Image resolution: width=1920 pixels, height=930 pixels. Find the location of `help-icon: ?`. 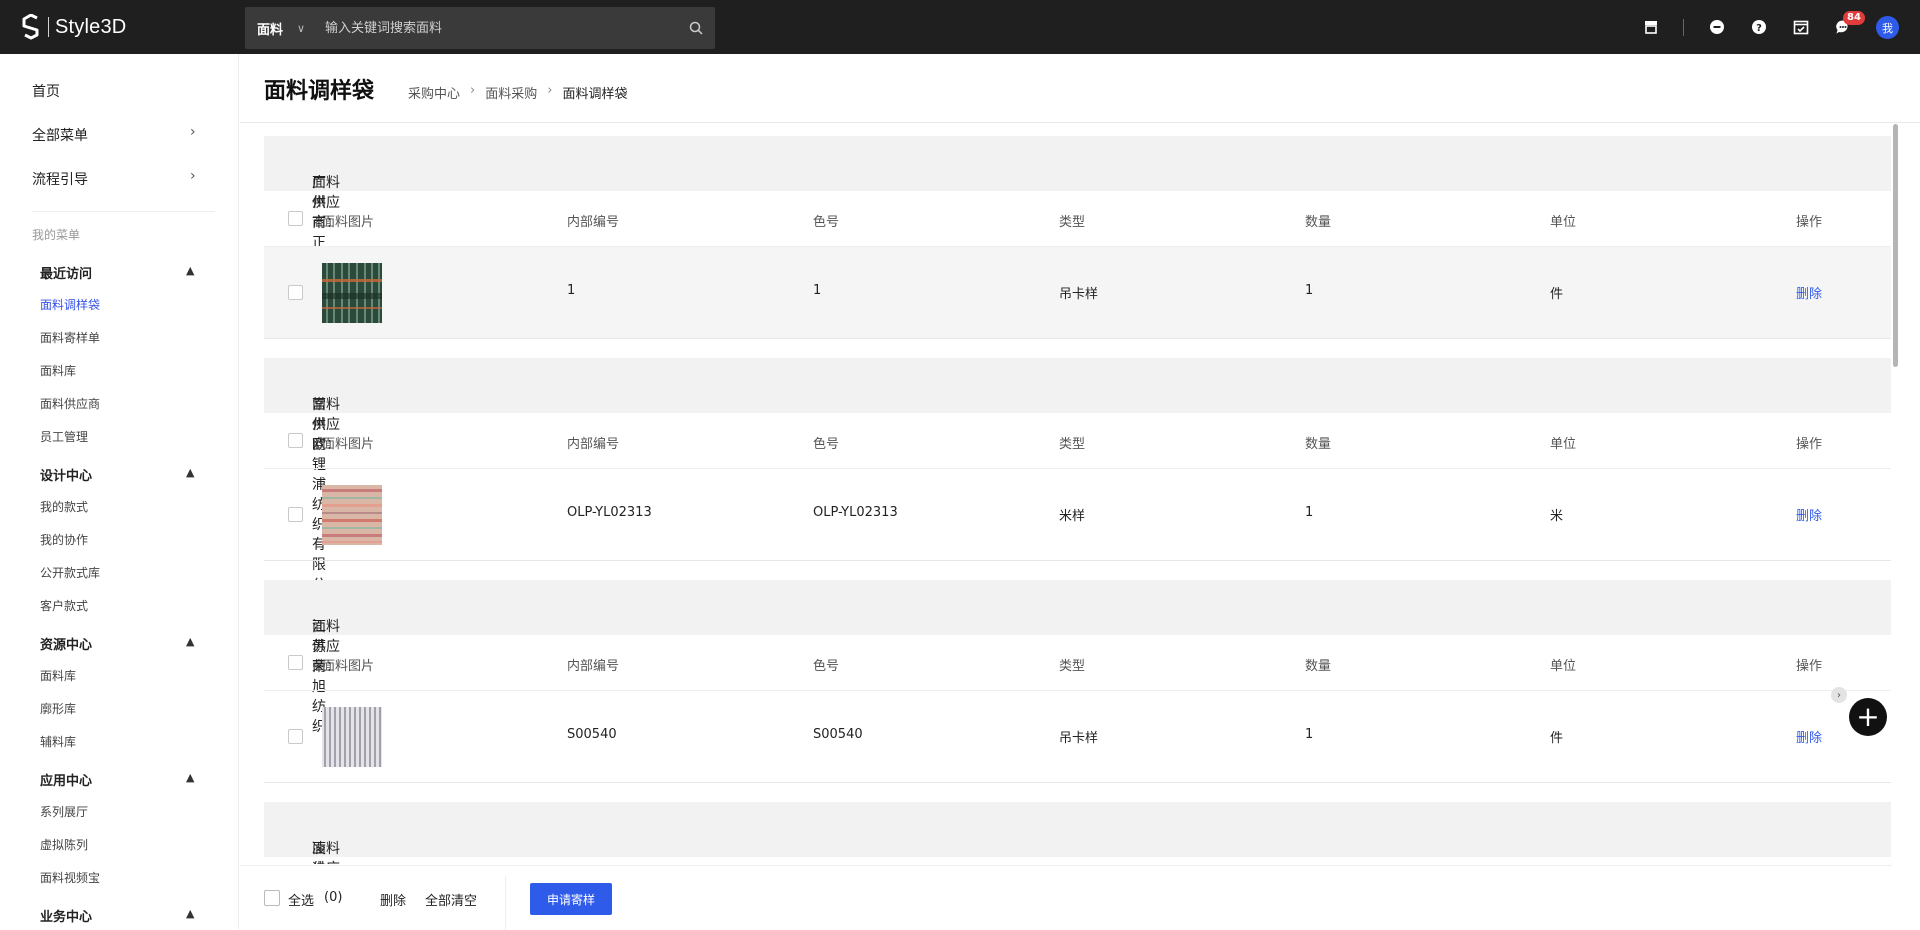

help-icon: ? is located at coordinates (1759, 27).